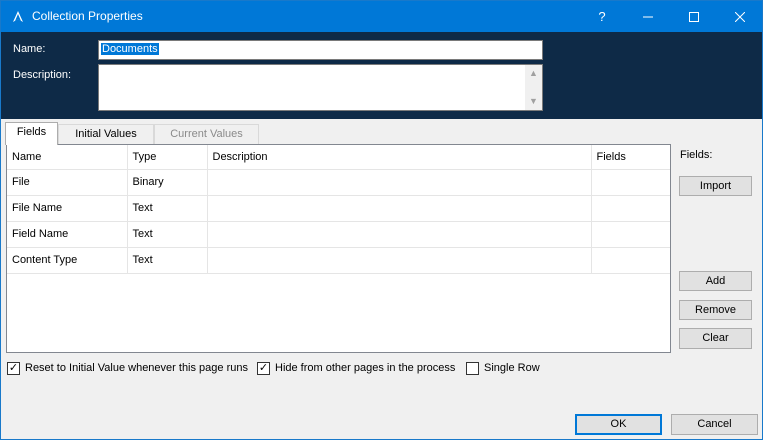 This screenshot has height=440, width=763. What do you see at coordinates (67, 234) in the screenshot?
I see `cell-name: Field Name` at bounding box center [67, 234].